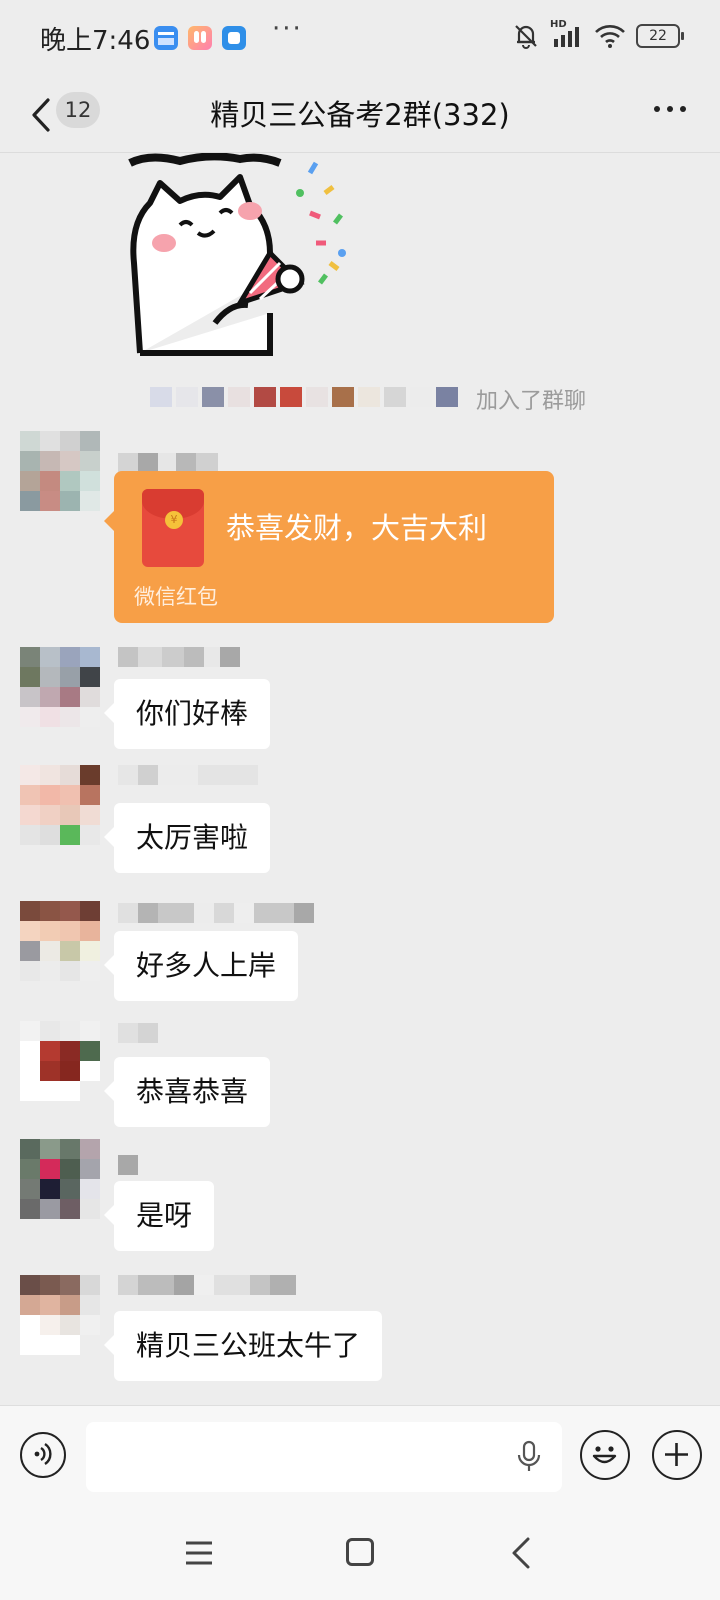 The image size is (720, 1600). What do you see at coordinates (240, 258) in the screenshot?
I see `congrats-cat-sticker` at bounding box center [240, 258].